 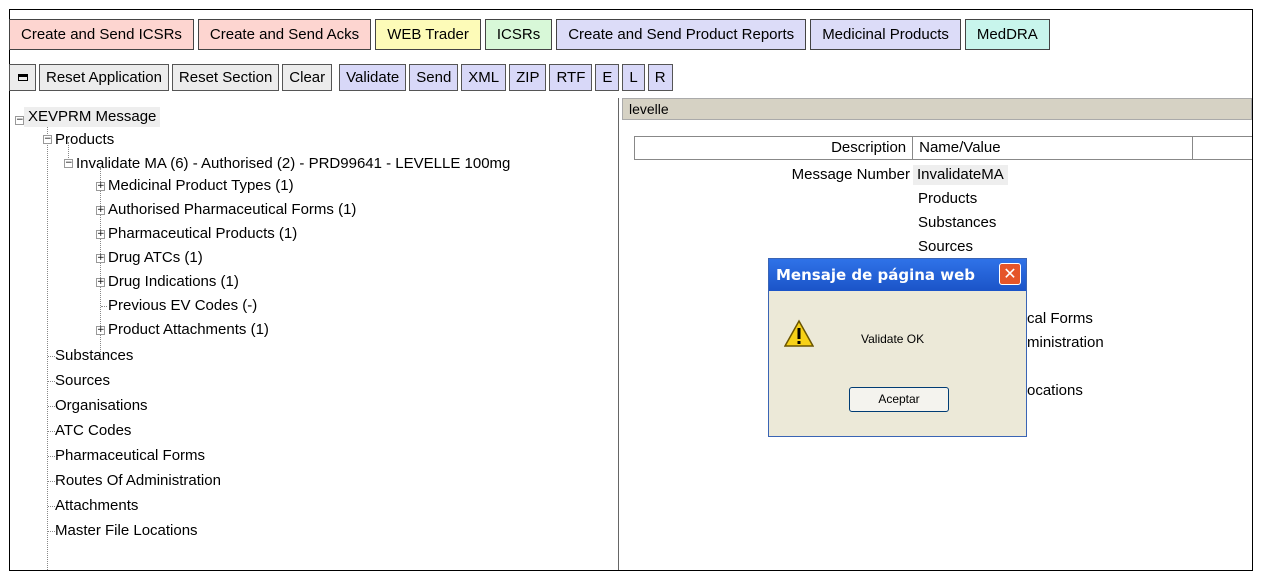 I want to click on value-routes-of-administration: ministration, so click(x=1065, y=342).